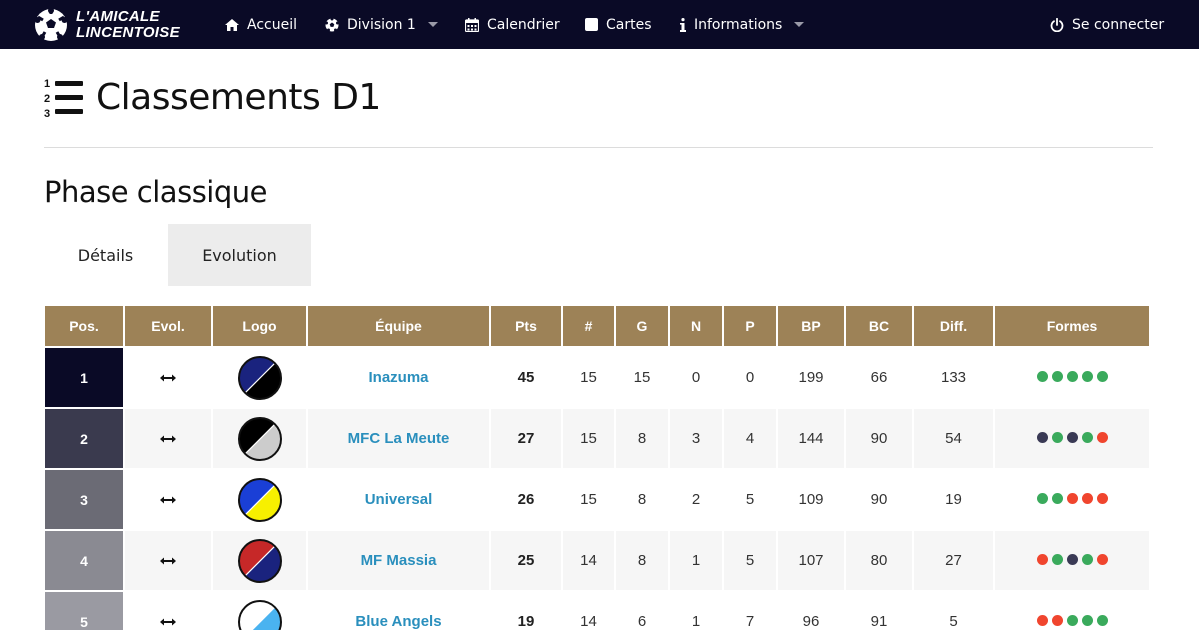 Image resolution: width=1199 pixels, height=630 pixels. Describe the element at coordinates (332, 24) in the screenshot. I see `soccer-ball-icon` at that location.